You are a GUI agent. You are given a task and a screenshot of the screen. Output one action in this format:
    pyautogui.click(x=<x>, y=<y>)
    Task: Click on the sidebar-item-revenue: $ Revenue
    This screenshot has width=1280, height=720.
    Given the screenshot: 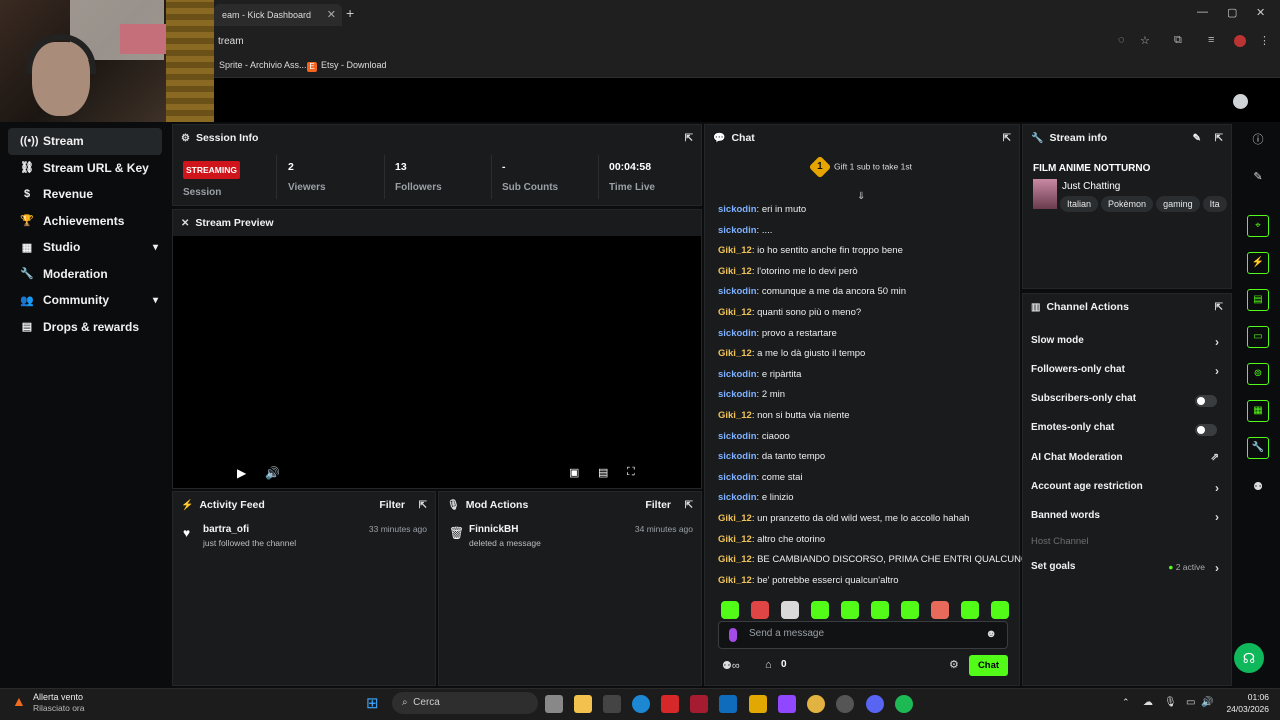 What is the action you would take?
    pyautogui.click(x=88, y=194)
    